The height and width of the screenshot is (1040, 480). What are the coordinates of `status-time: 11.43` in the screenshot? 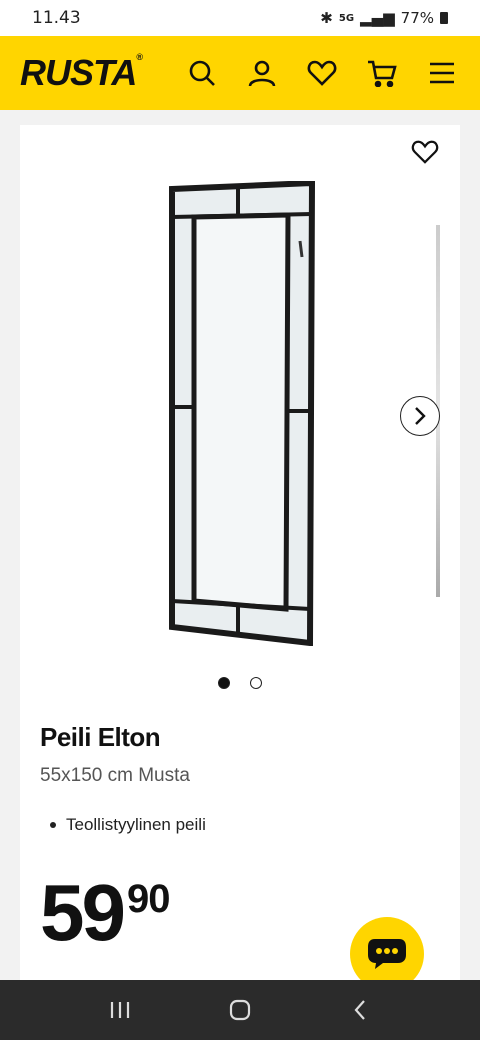 It's located at (56, 18).